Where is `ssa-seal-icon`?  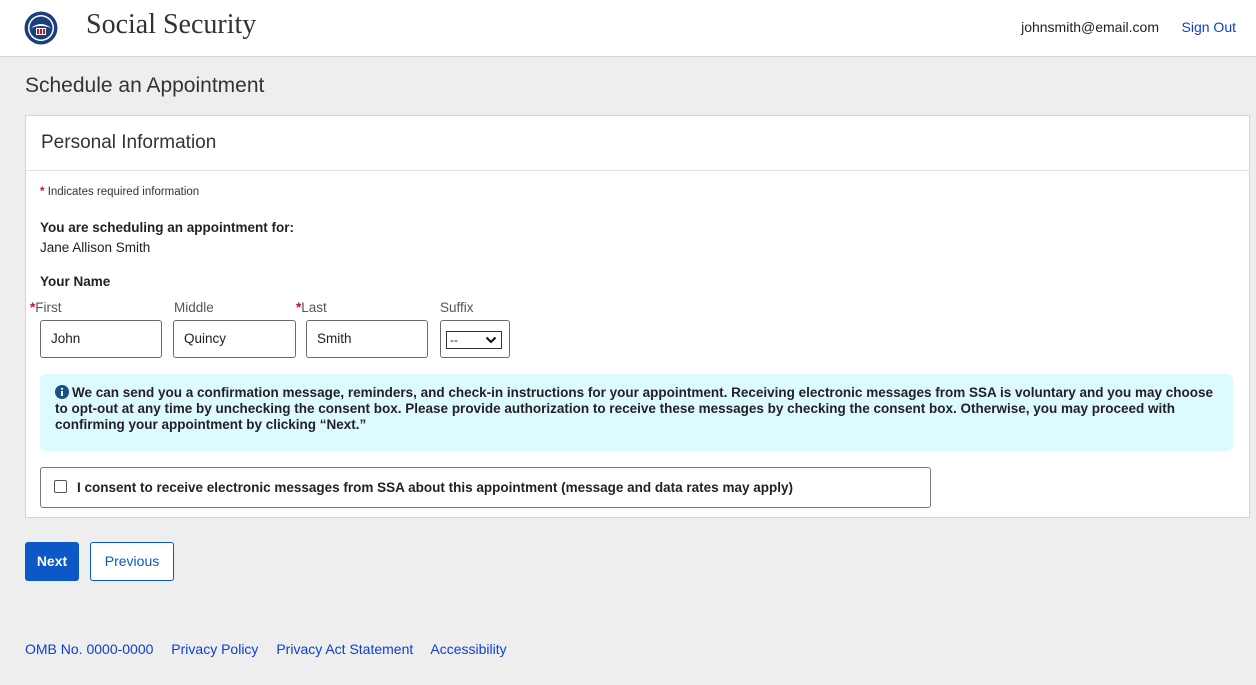
ssa-seal-icon is located at coordinates (41, 28).